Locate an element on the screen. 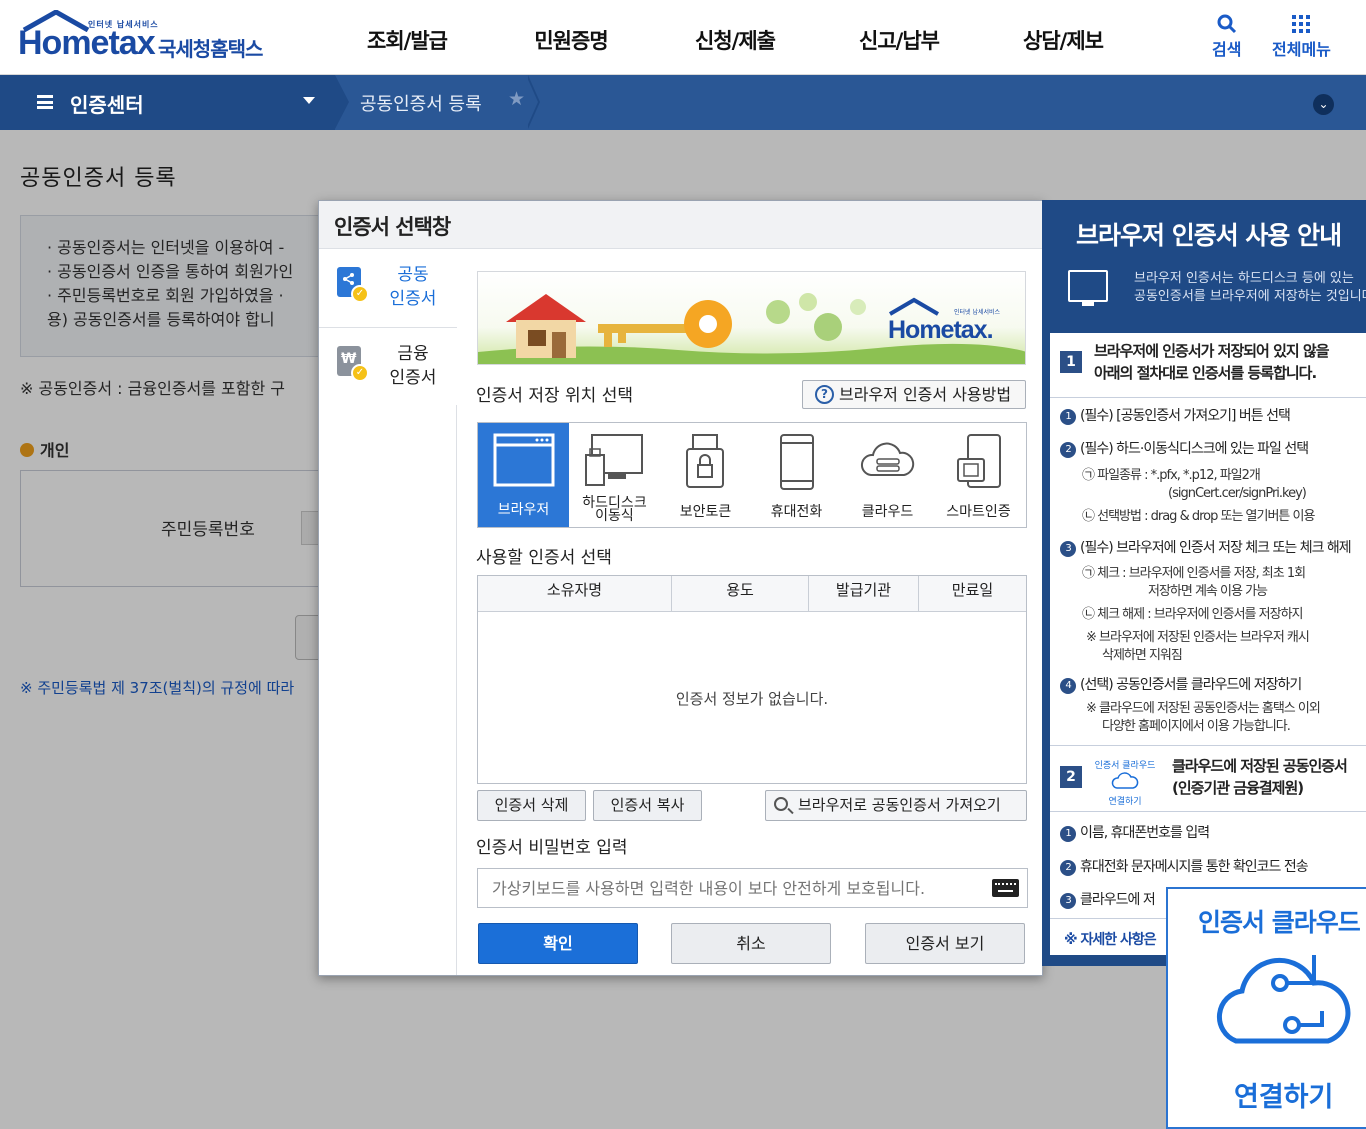 This screenshot has height=1129, width=1366. location-harddisk: 하드디스크 이동식 is located at coordinates (614, 475).